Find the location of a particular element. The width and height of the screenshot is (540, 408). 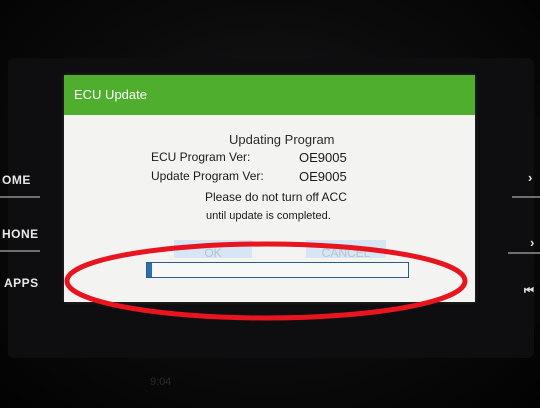

cancel-button: CANCEL is located at coordinates (346, 249).